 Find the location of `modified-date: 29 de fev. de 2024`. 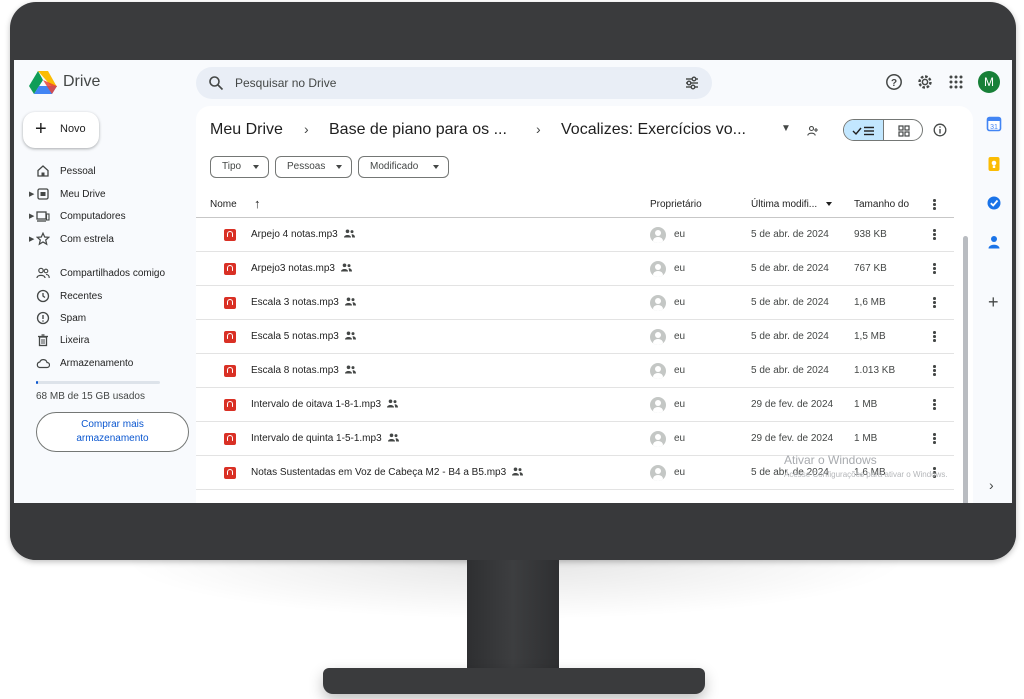

modified-date: 29 de fev. de 2024 is located at coordinates (792, 404).